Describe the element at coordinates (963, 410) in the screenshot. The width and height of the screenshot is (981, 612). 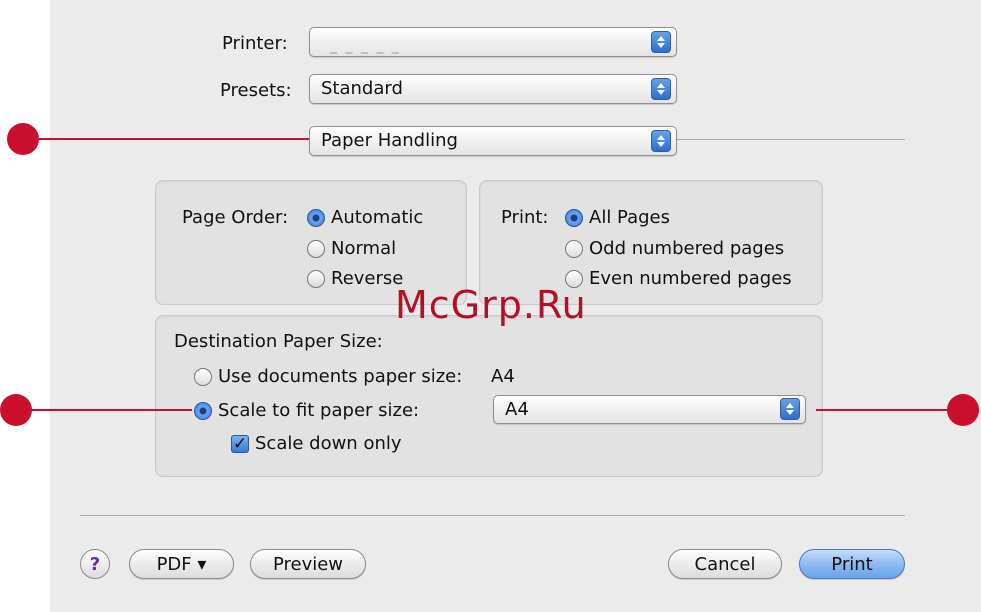
I see `callout-dot-right` at that location.